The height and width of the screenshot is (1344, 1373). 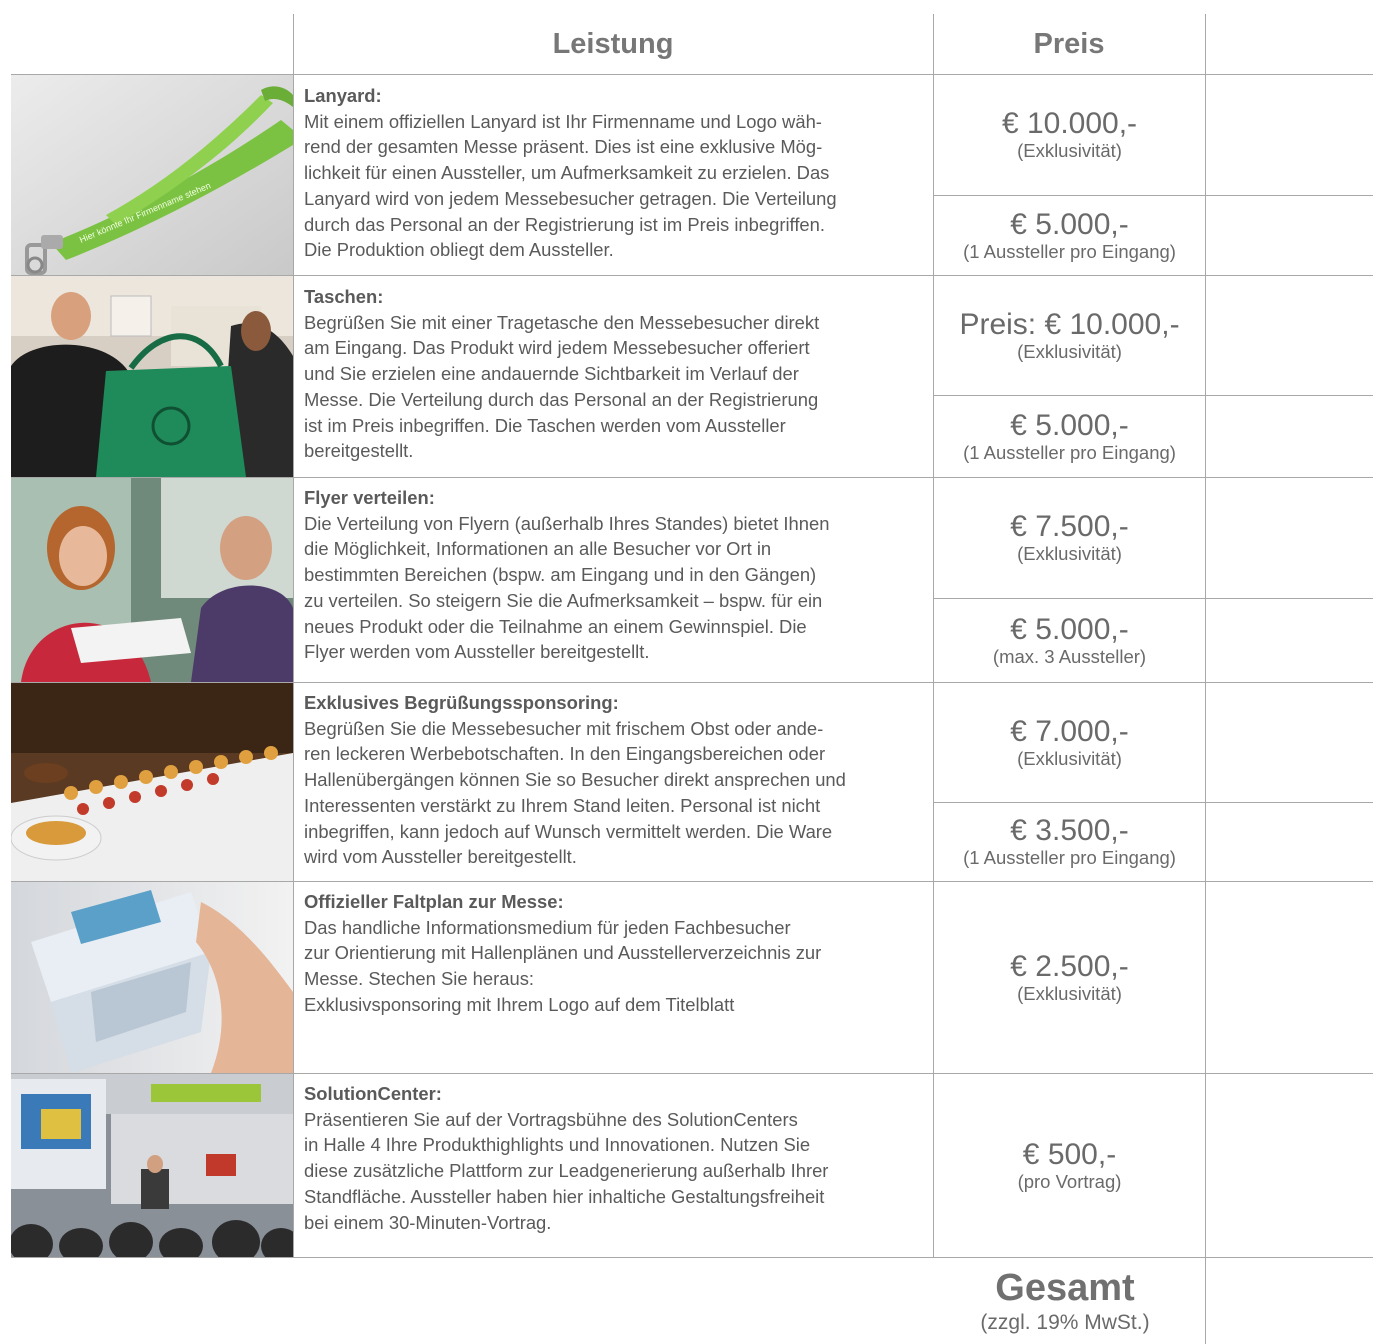 What do you see at coordinates (1069, 324) in the screenshot?
I see `price-value: Preis: € 10.000,-` at bounding box center [1069, 324].